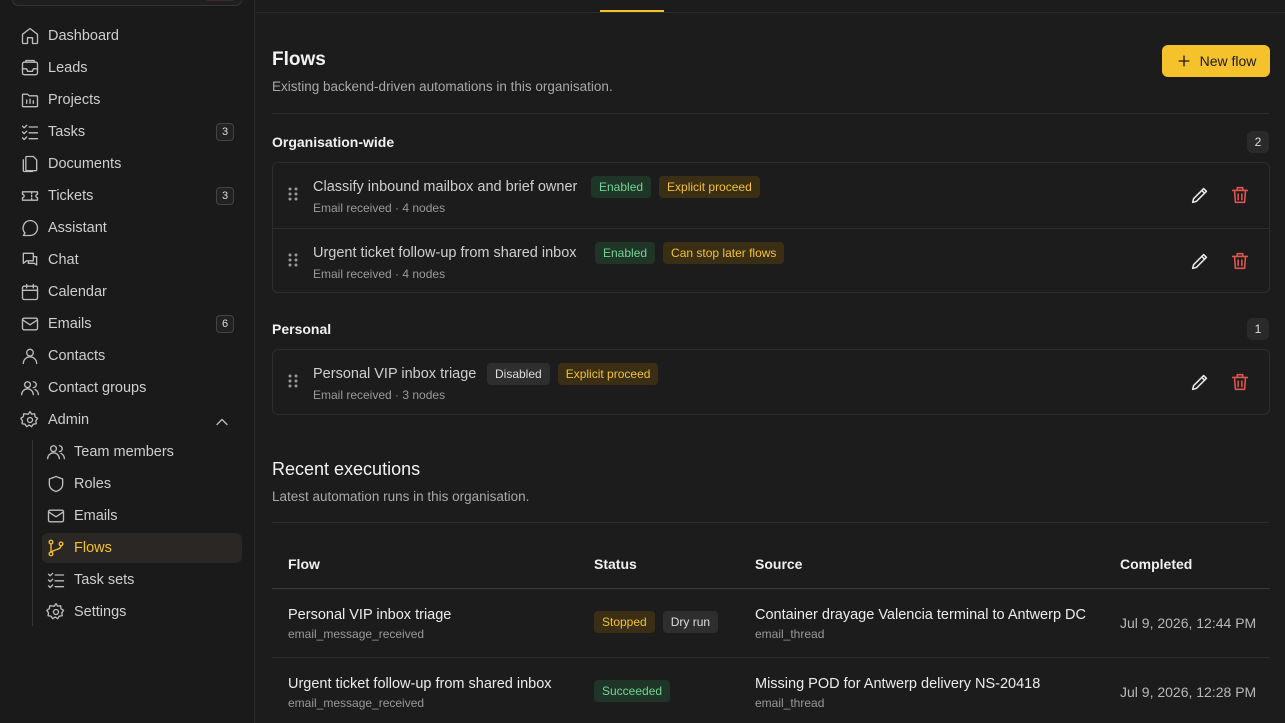 Image resolution: width=1285 pixels, height=723 pixels. Describe the element at coordinates (100, 612) in the screenshot. I see `sidebar-item-label: Settings` at that location.